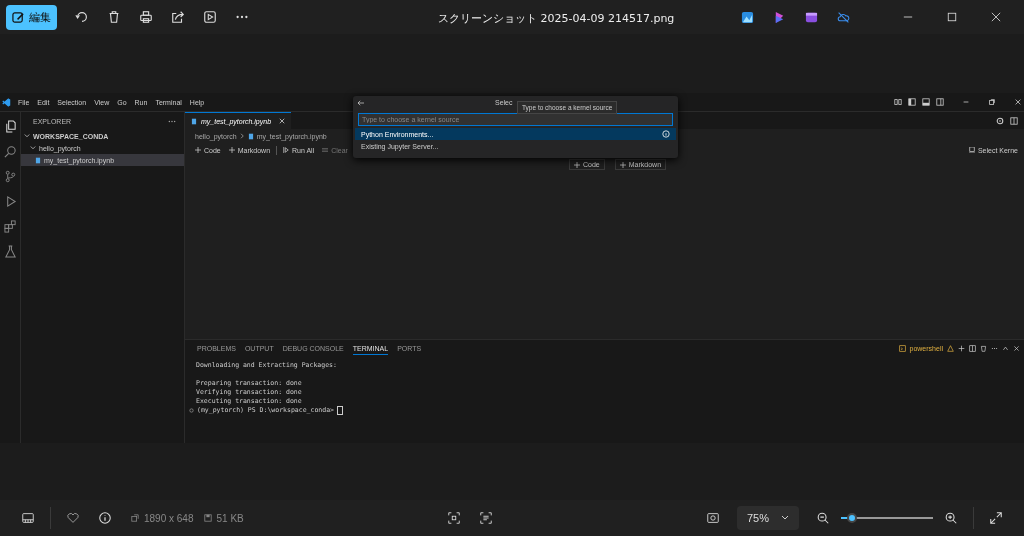  What do you see at coordinates (286, 150) in the screenshot?
I see `run-all-icon` at bounding box center [286, 150].